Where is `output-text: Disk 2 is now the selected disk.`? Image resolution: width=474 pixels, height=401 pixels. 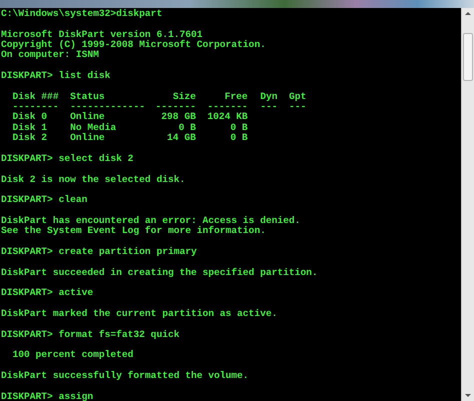
output-text: Disk 2 is now the selected disk. is located at coordinates (93, 179).